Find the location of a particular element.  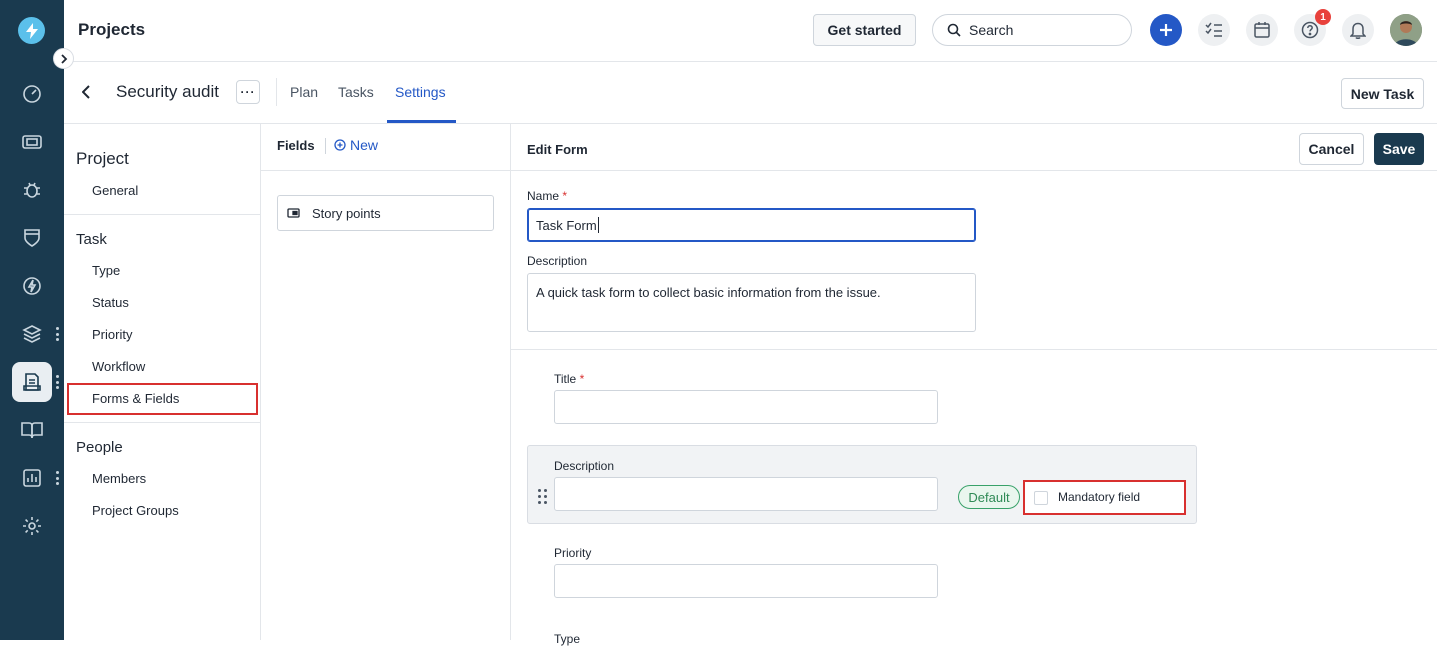

active-tab-indicator is located at coordinates (421, 121).